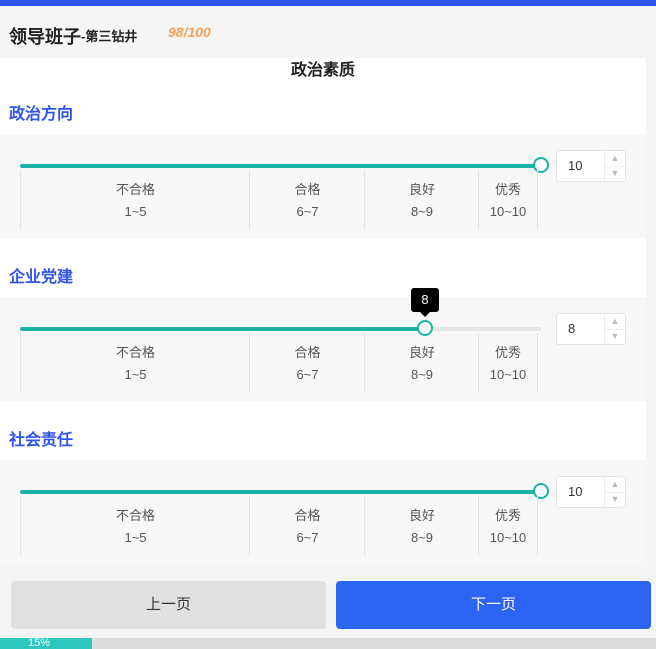  I want to click on page-subtitle: -第三钻井, so click(109, 36).